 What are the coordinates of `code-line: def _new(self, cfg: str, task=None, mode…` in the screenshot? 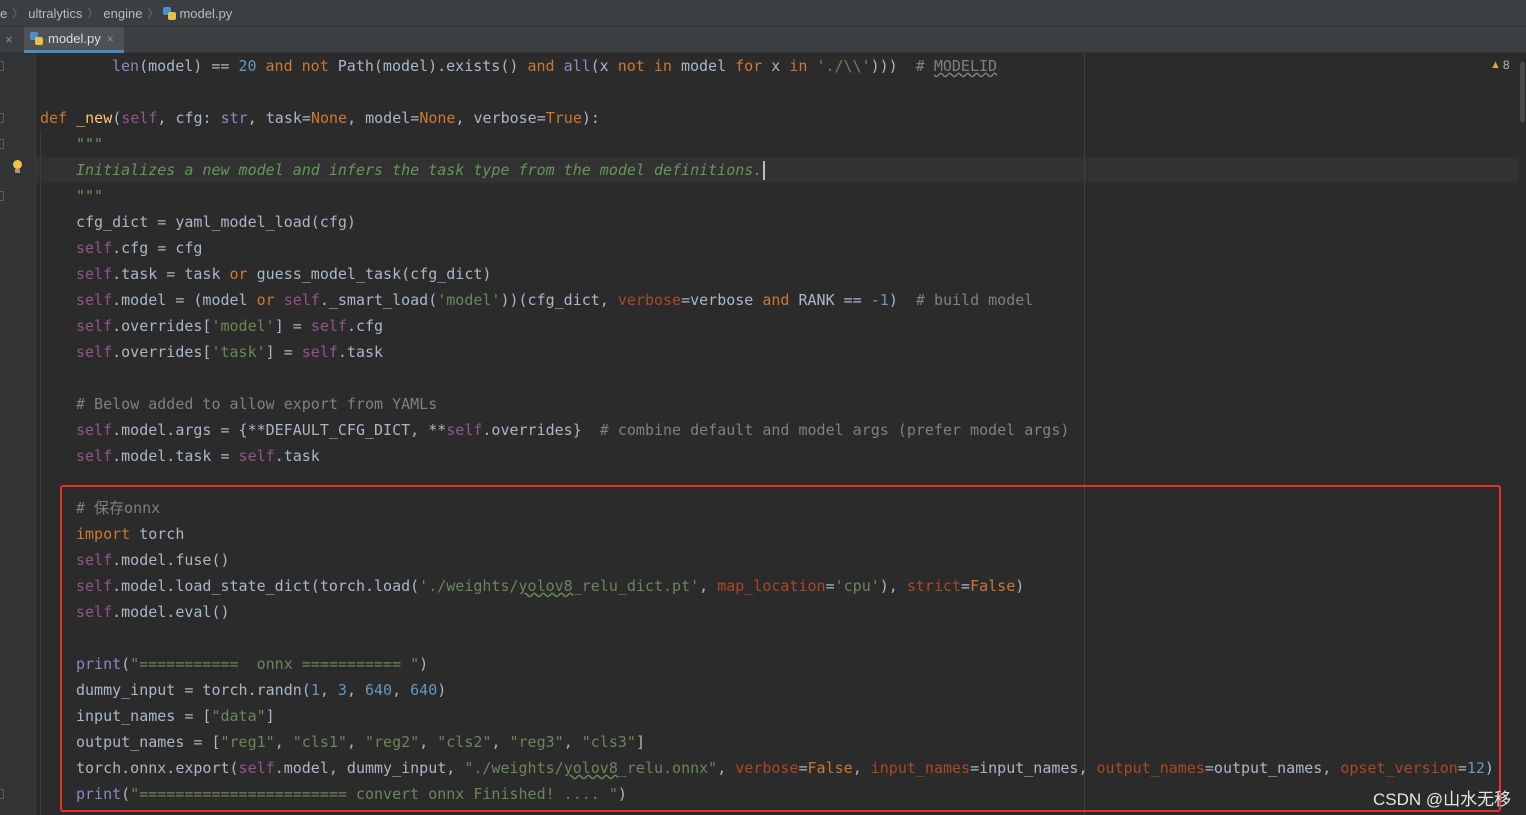 It's located at (320, 118).